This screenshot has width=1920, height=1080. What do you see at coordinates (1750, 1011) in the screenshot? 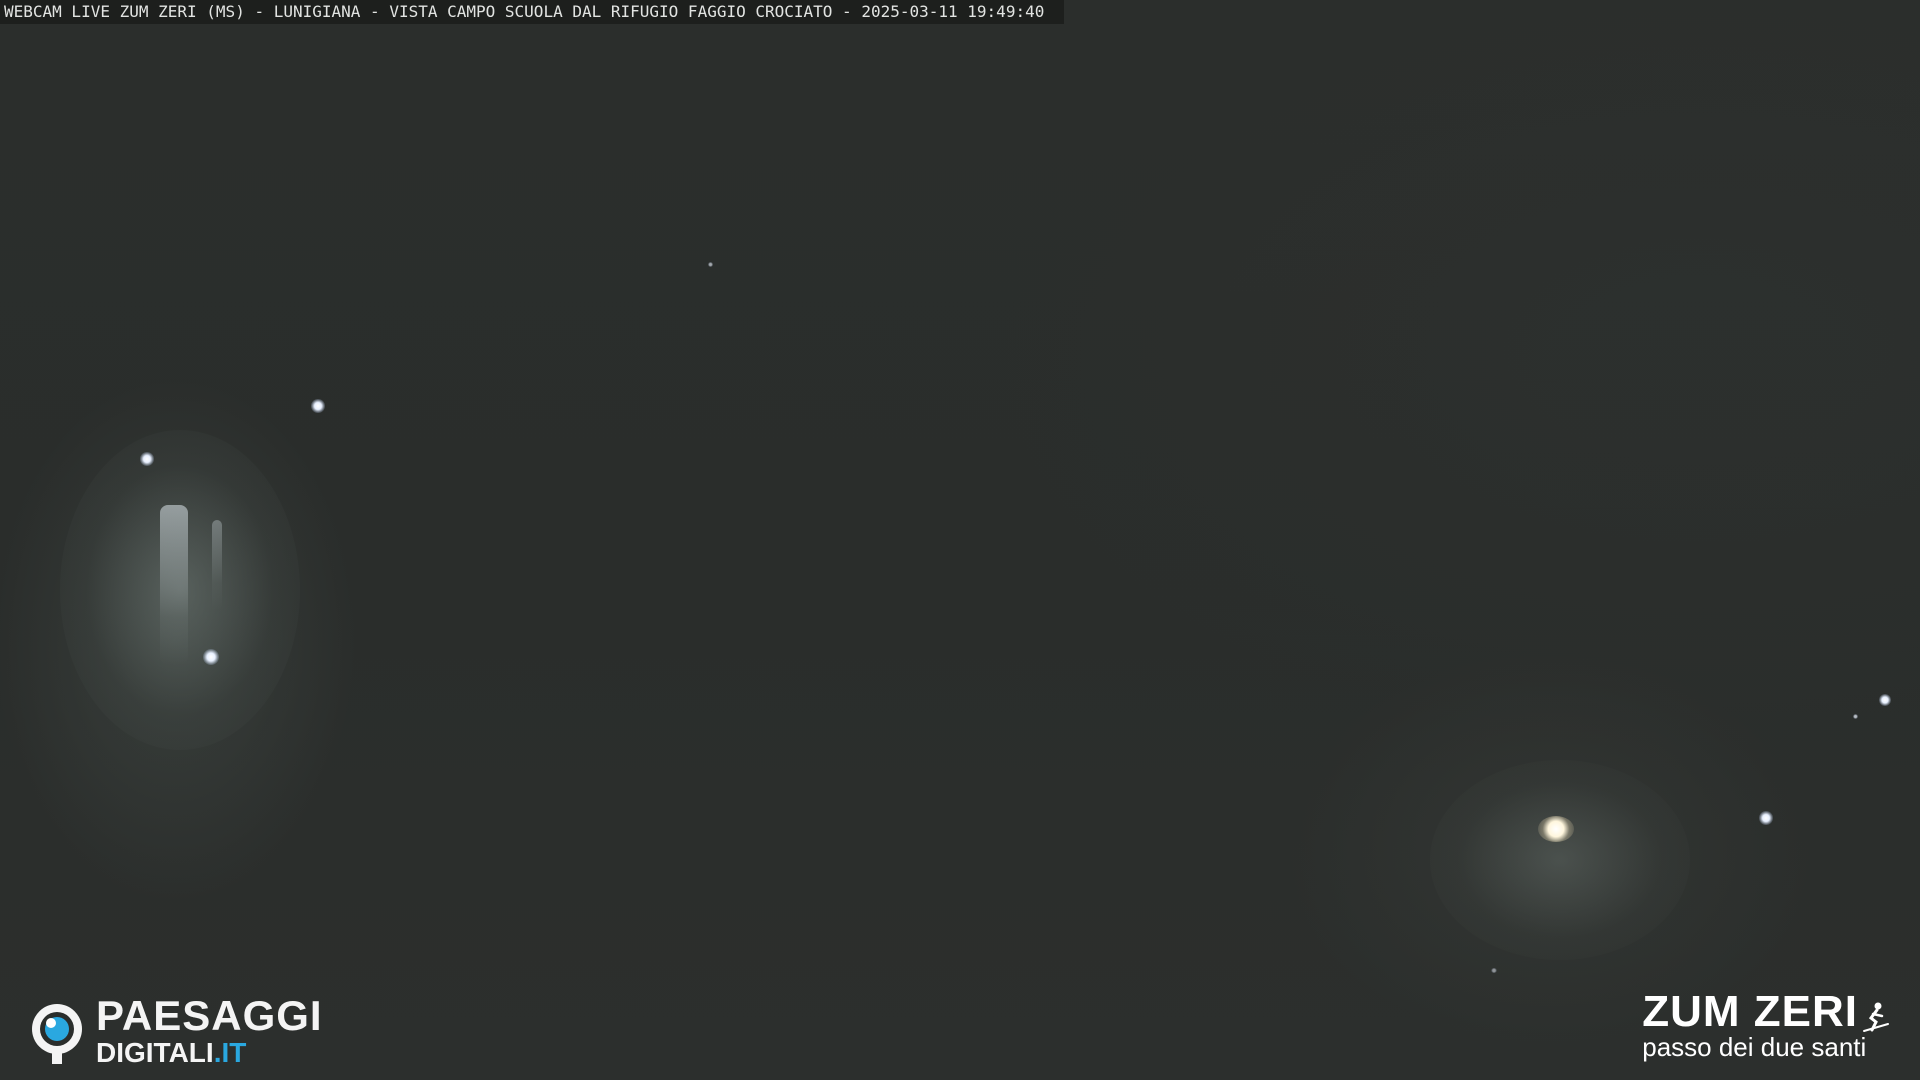
I see `zum-zeri-title: ZUM ZERI` at bounding box center [1750, 1011].